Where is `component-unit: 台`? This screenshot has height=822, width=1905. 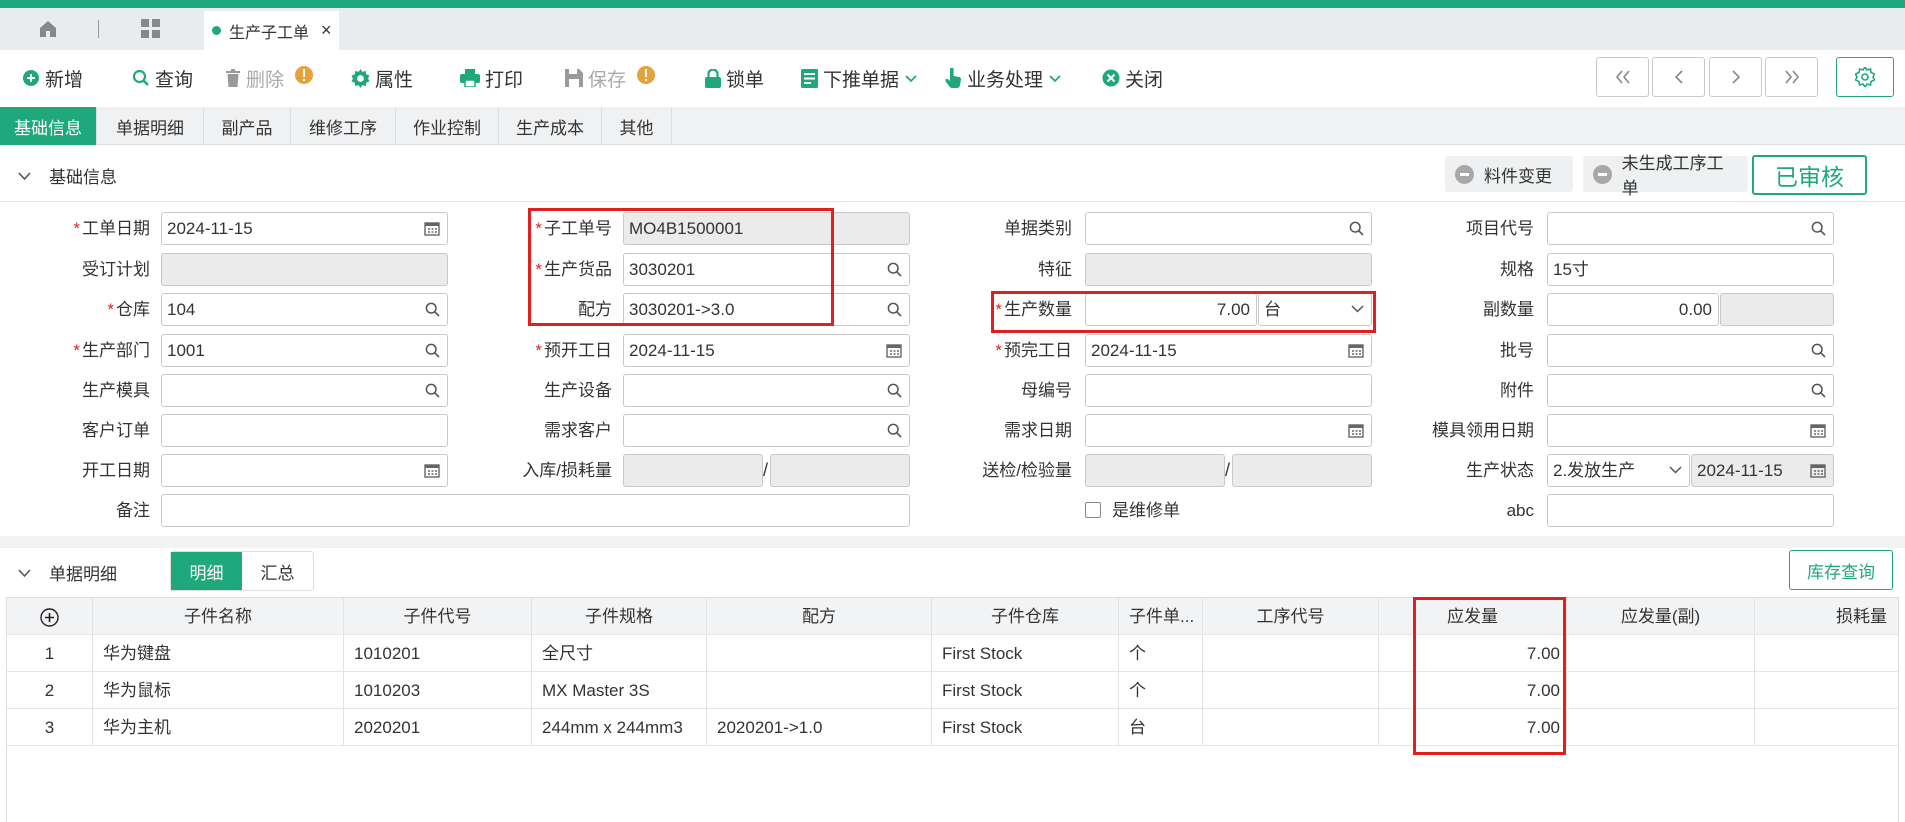
component-unit: 台 is located at coordinates (1161, 727).